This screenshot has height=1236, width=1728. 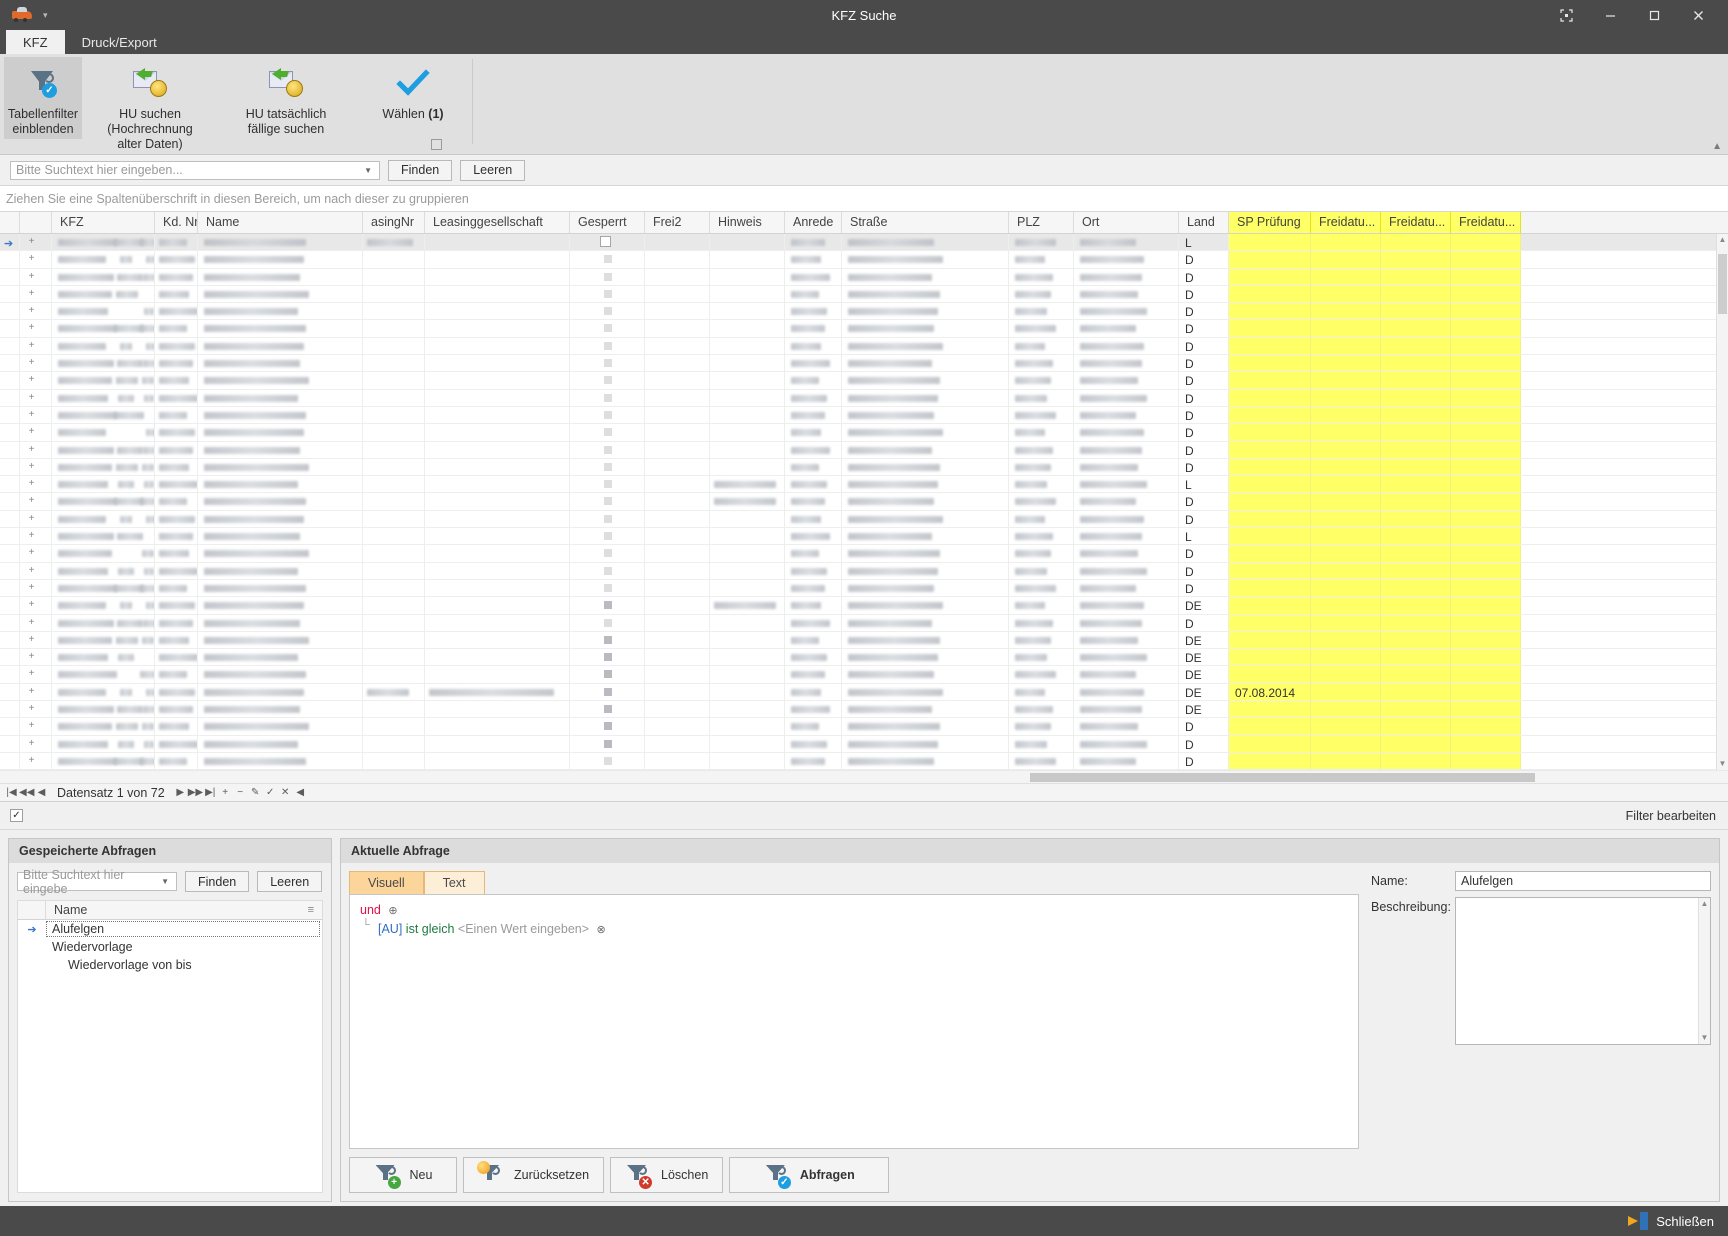 What do you see at coordinates (170, 947) in the screenshot?
I see `list-item: Wiedervorlage` at bounding box center [170, 947].